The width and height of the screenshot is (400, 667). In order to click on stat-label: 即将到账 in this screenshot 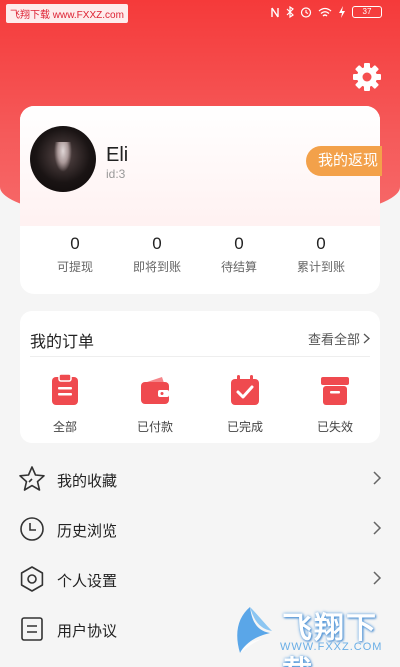, I will do `click(156, 267)`.